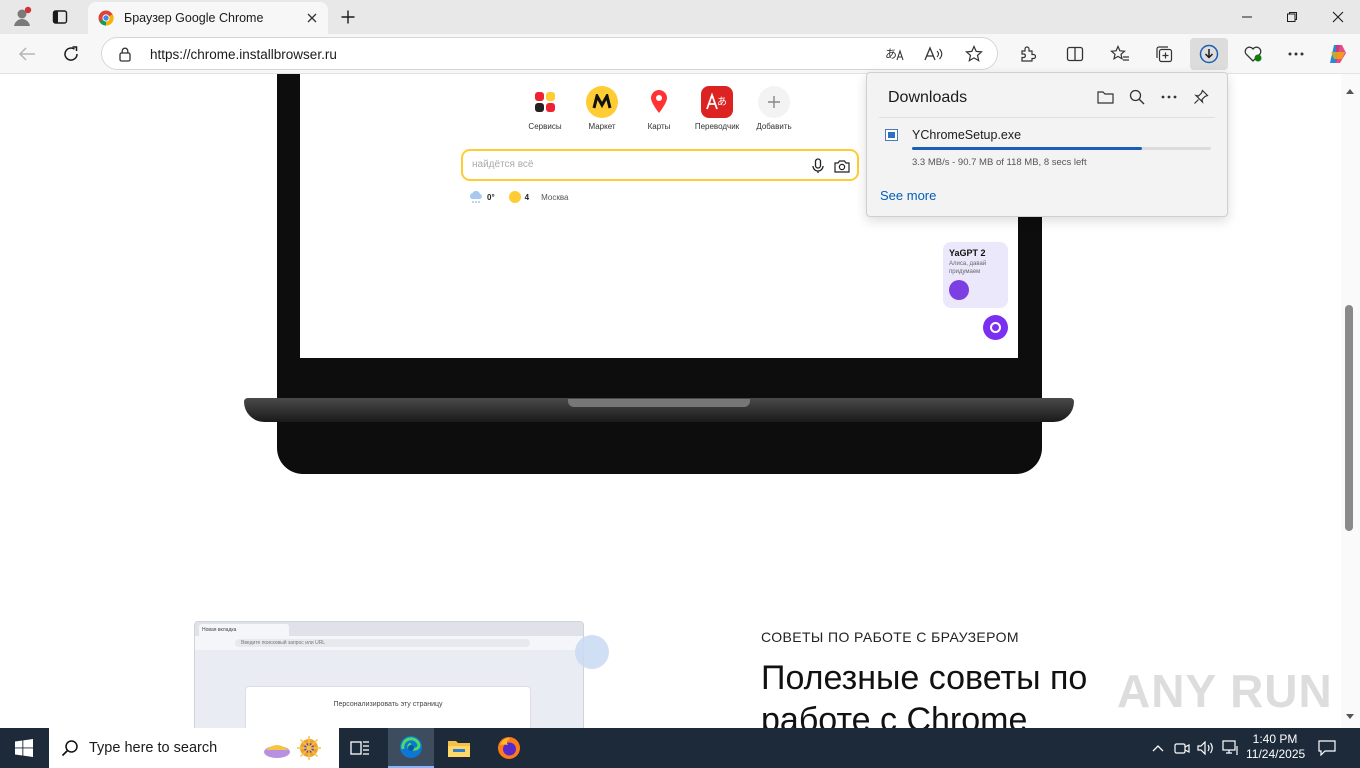  What do you see at coordinates (959, 290) in the screenshot?
I see `yagpt-orb-icon` at bounding box center [959, 290].